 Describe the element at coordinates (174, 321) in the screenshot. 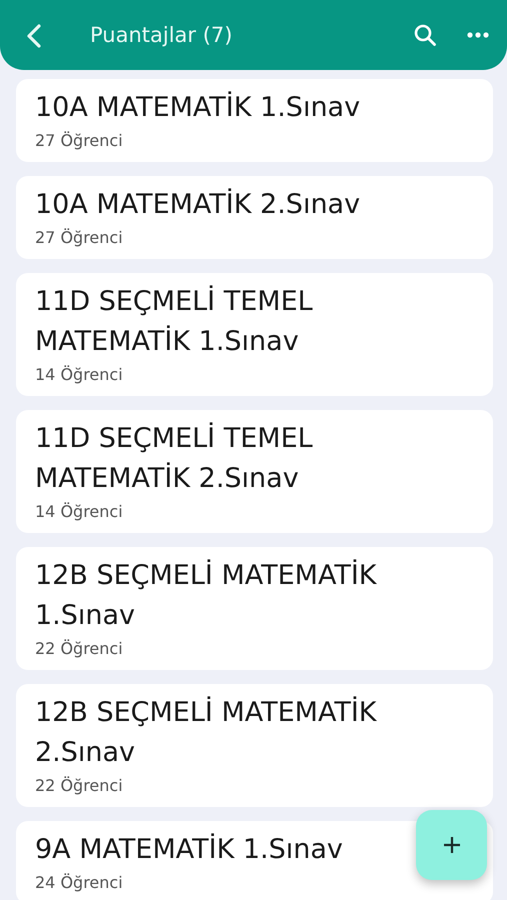

I see `item-title: 11D SEÇMELİ TEMEL MATEMATİK 1.Sınav` at that location.